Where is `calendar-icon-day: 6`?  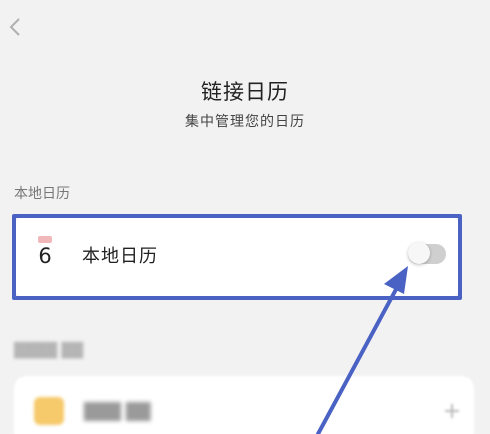 calendar-icon-day: 6 is located at coordinates (45, 256).